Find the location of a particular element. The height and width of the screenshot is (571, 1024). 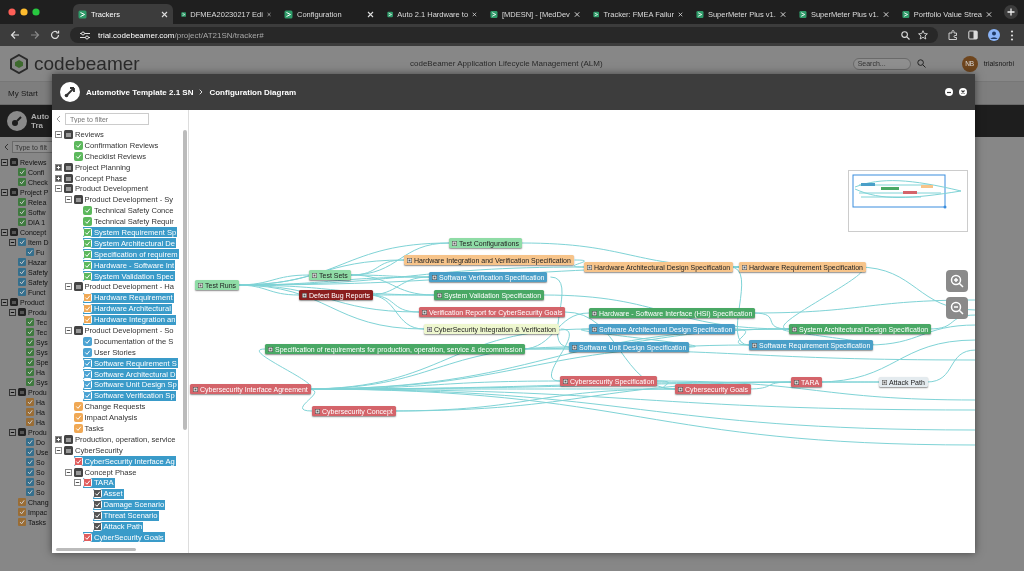

breadcrumb-item: Configuration Diagram is located at coordinates (253, 92).